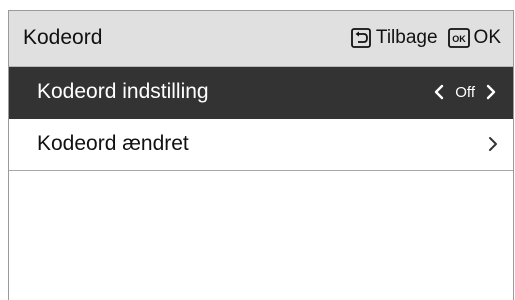  What do you see at coordinates (361, 38) in the screenshot?
I see `back-arrow-icon` at bounding box center [361, 38].